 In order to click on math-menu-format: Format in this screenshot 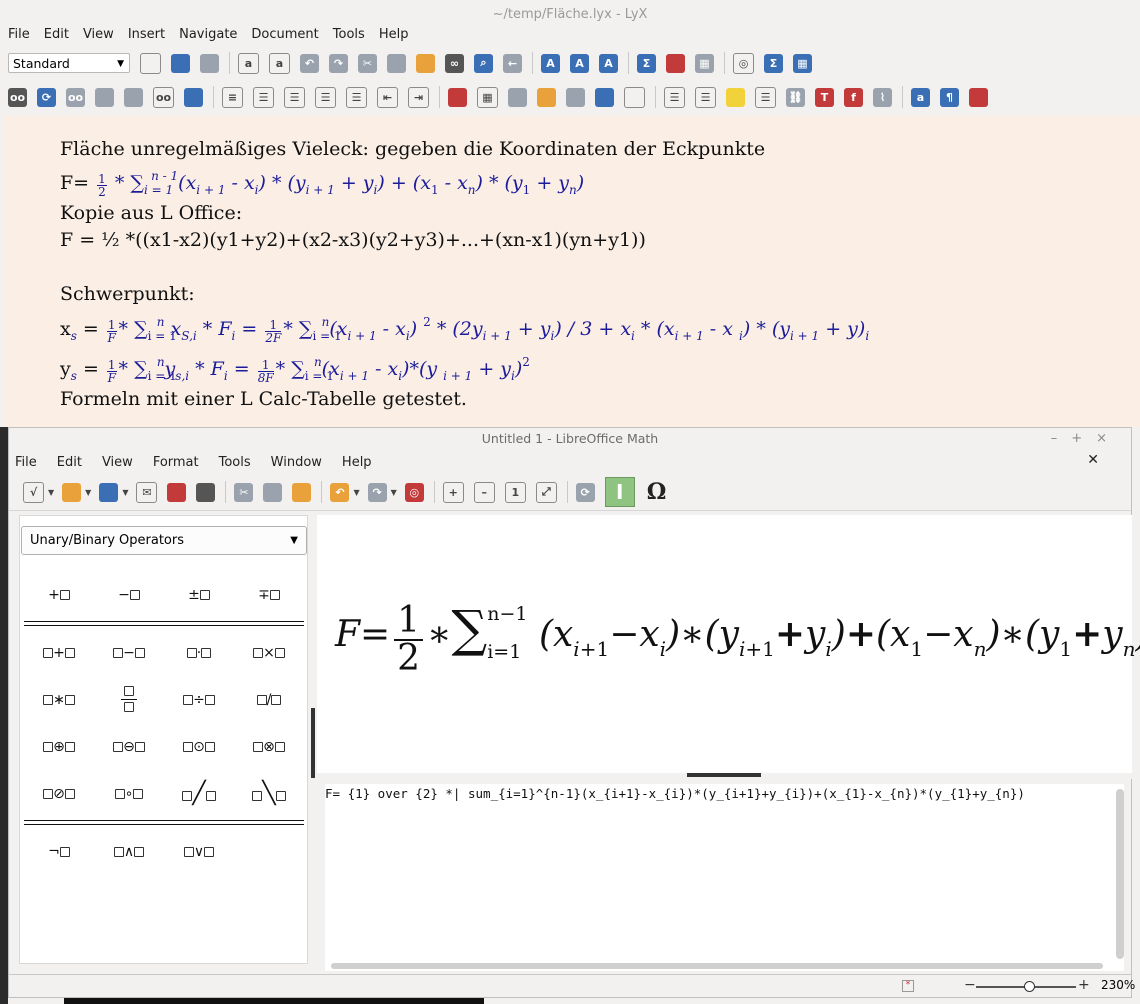, I will do `click(176, 462)`.